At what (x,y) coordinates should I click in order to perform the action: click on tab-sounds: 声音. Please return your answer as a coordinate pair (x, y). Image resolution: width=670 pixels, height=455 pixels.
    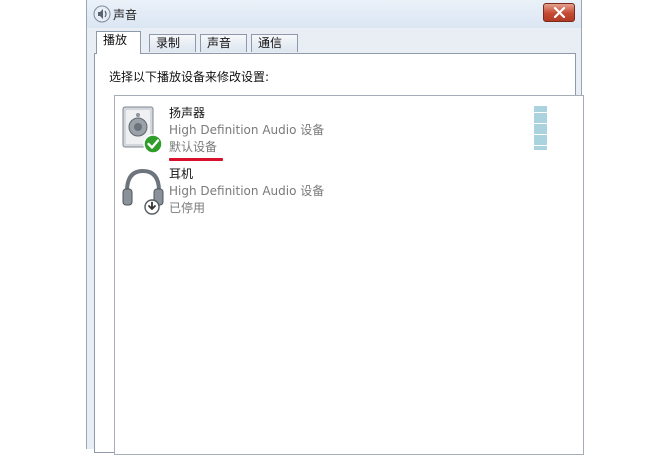
    Looking at the image, I should click on (223, 43).